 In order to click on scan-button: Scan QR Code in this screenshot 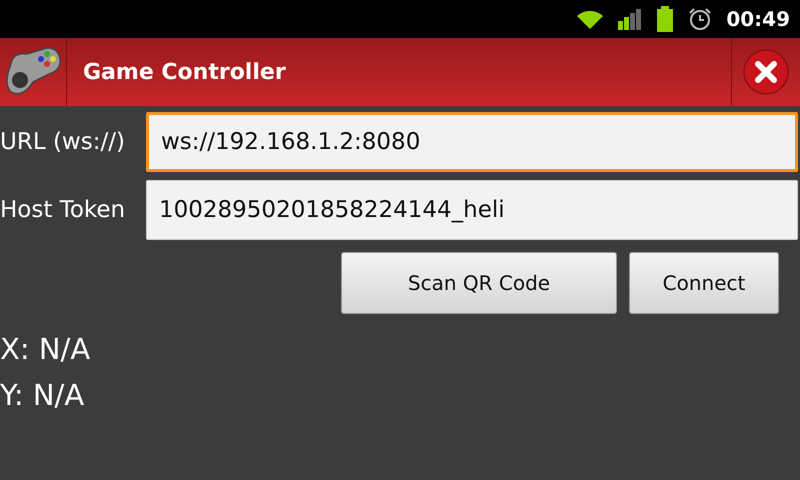, I will do `click(479, 283)`.